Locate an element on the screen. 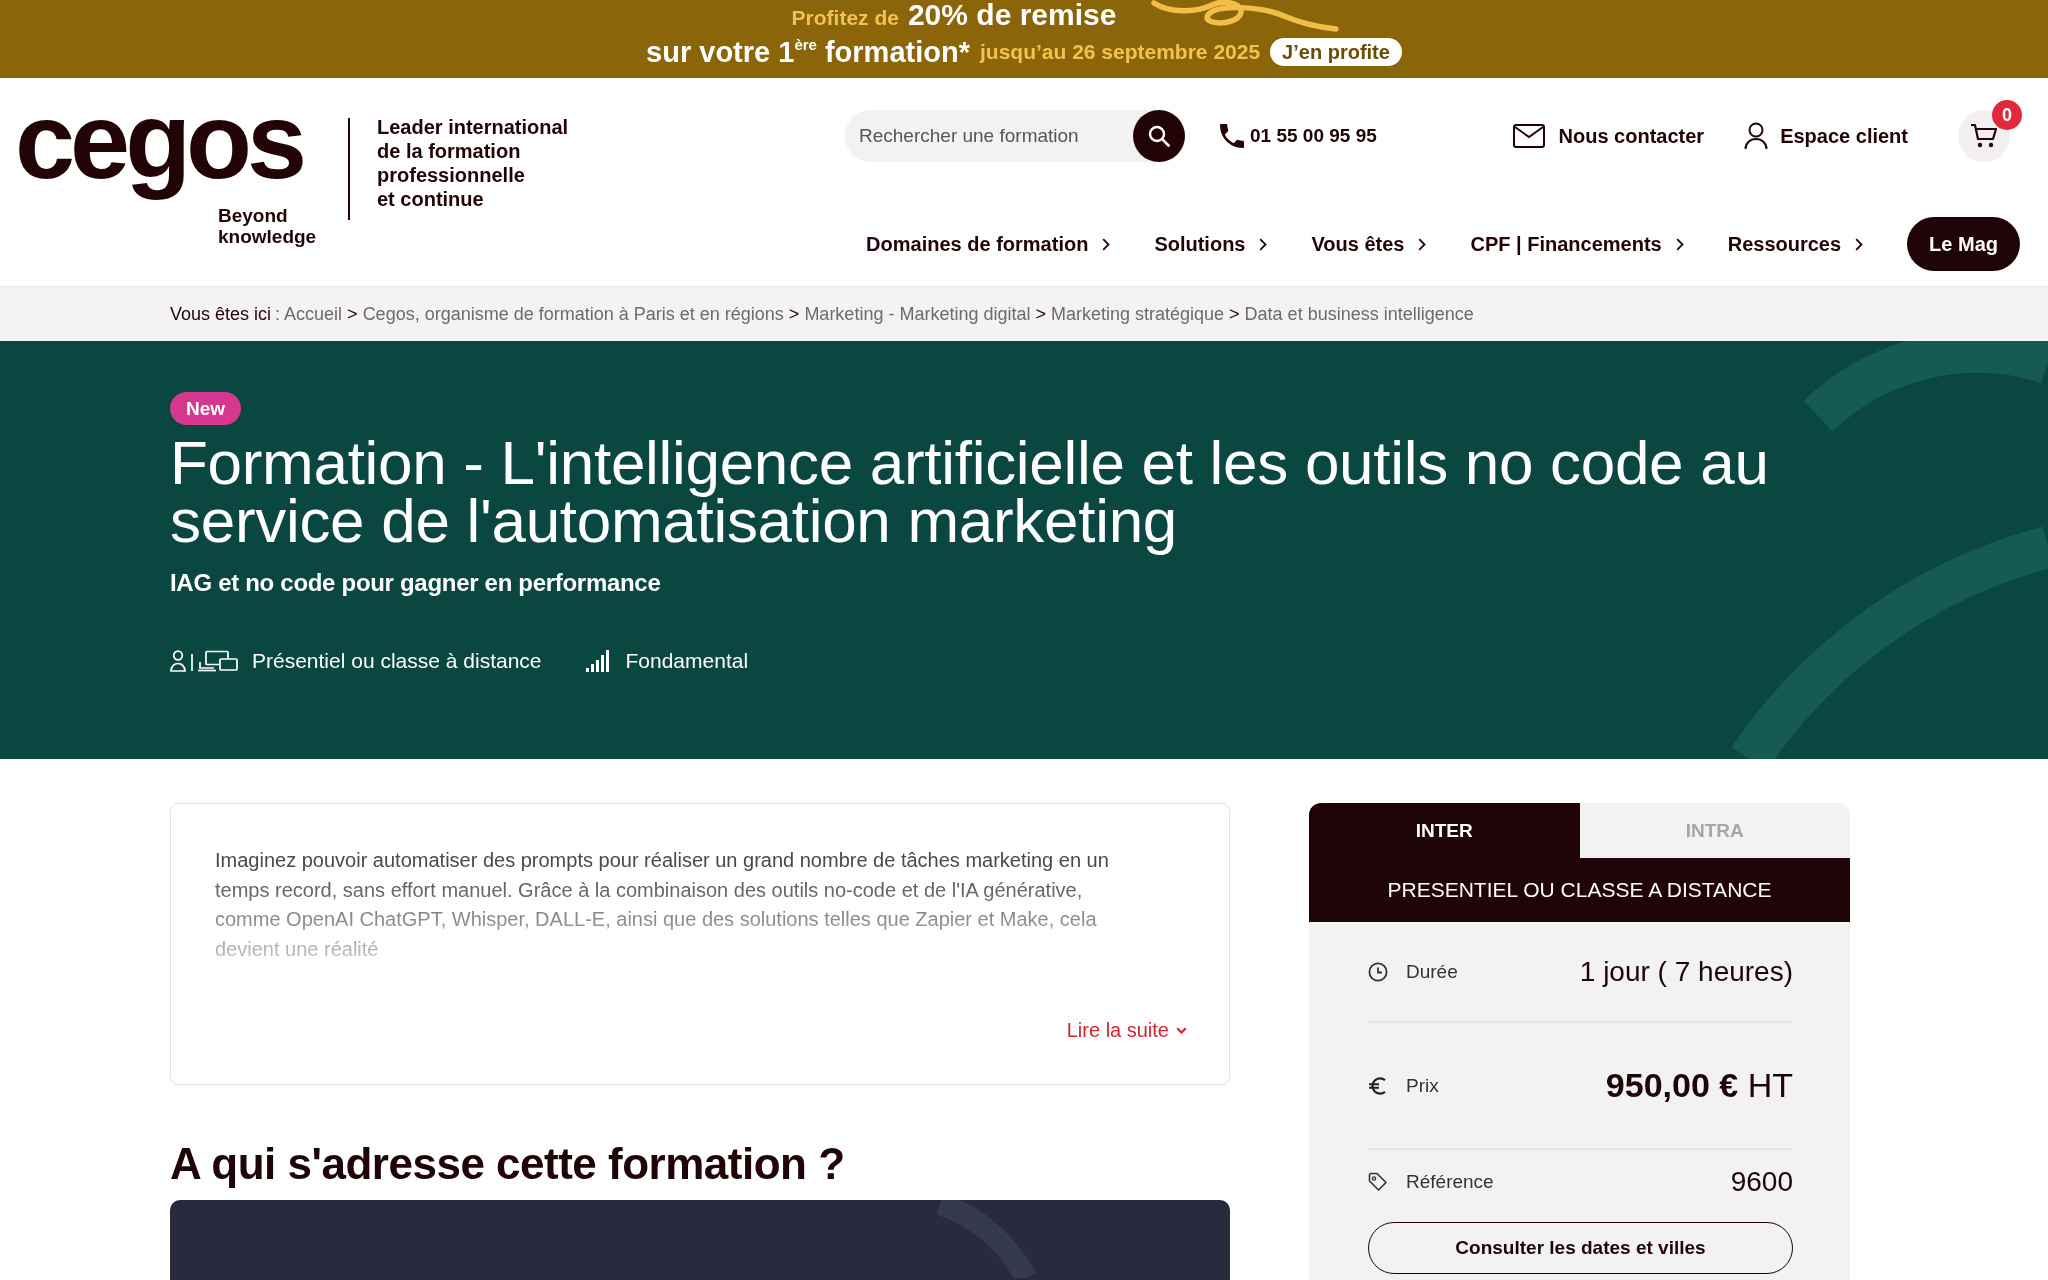 The height and width of the screenshot is (1280, 2048). detail-value: 1 jour ( 7 heures) is located at coordinates (1686, 971).